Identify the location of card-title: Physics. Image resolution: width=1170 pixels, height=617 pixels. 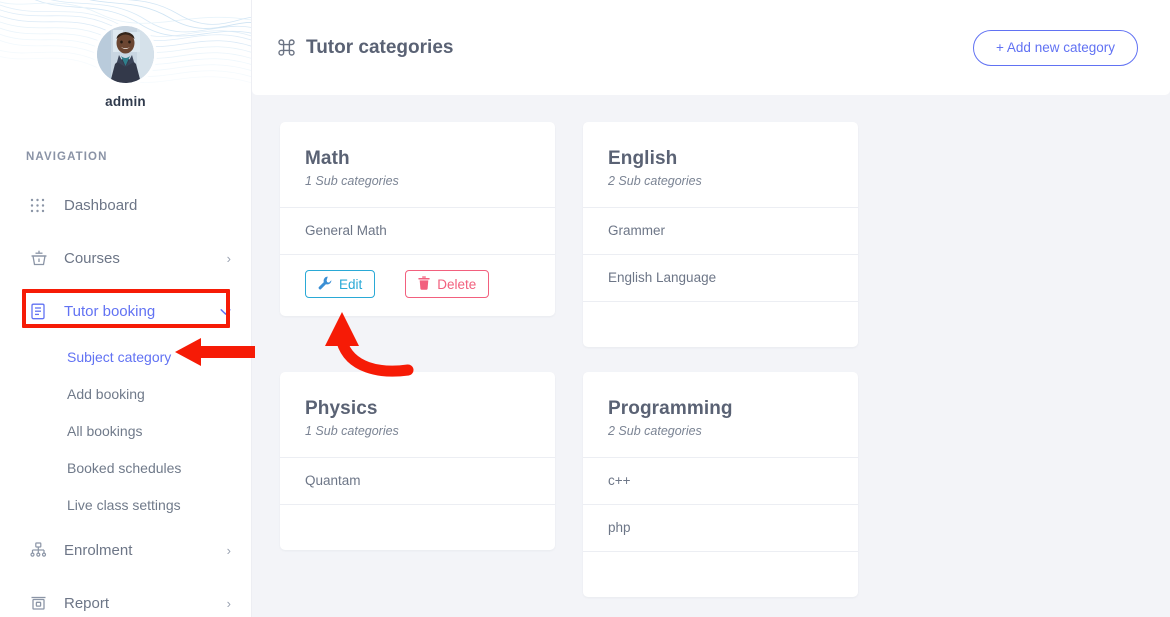
(341, 408).